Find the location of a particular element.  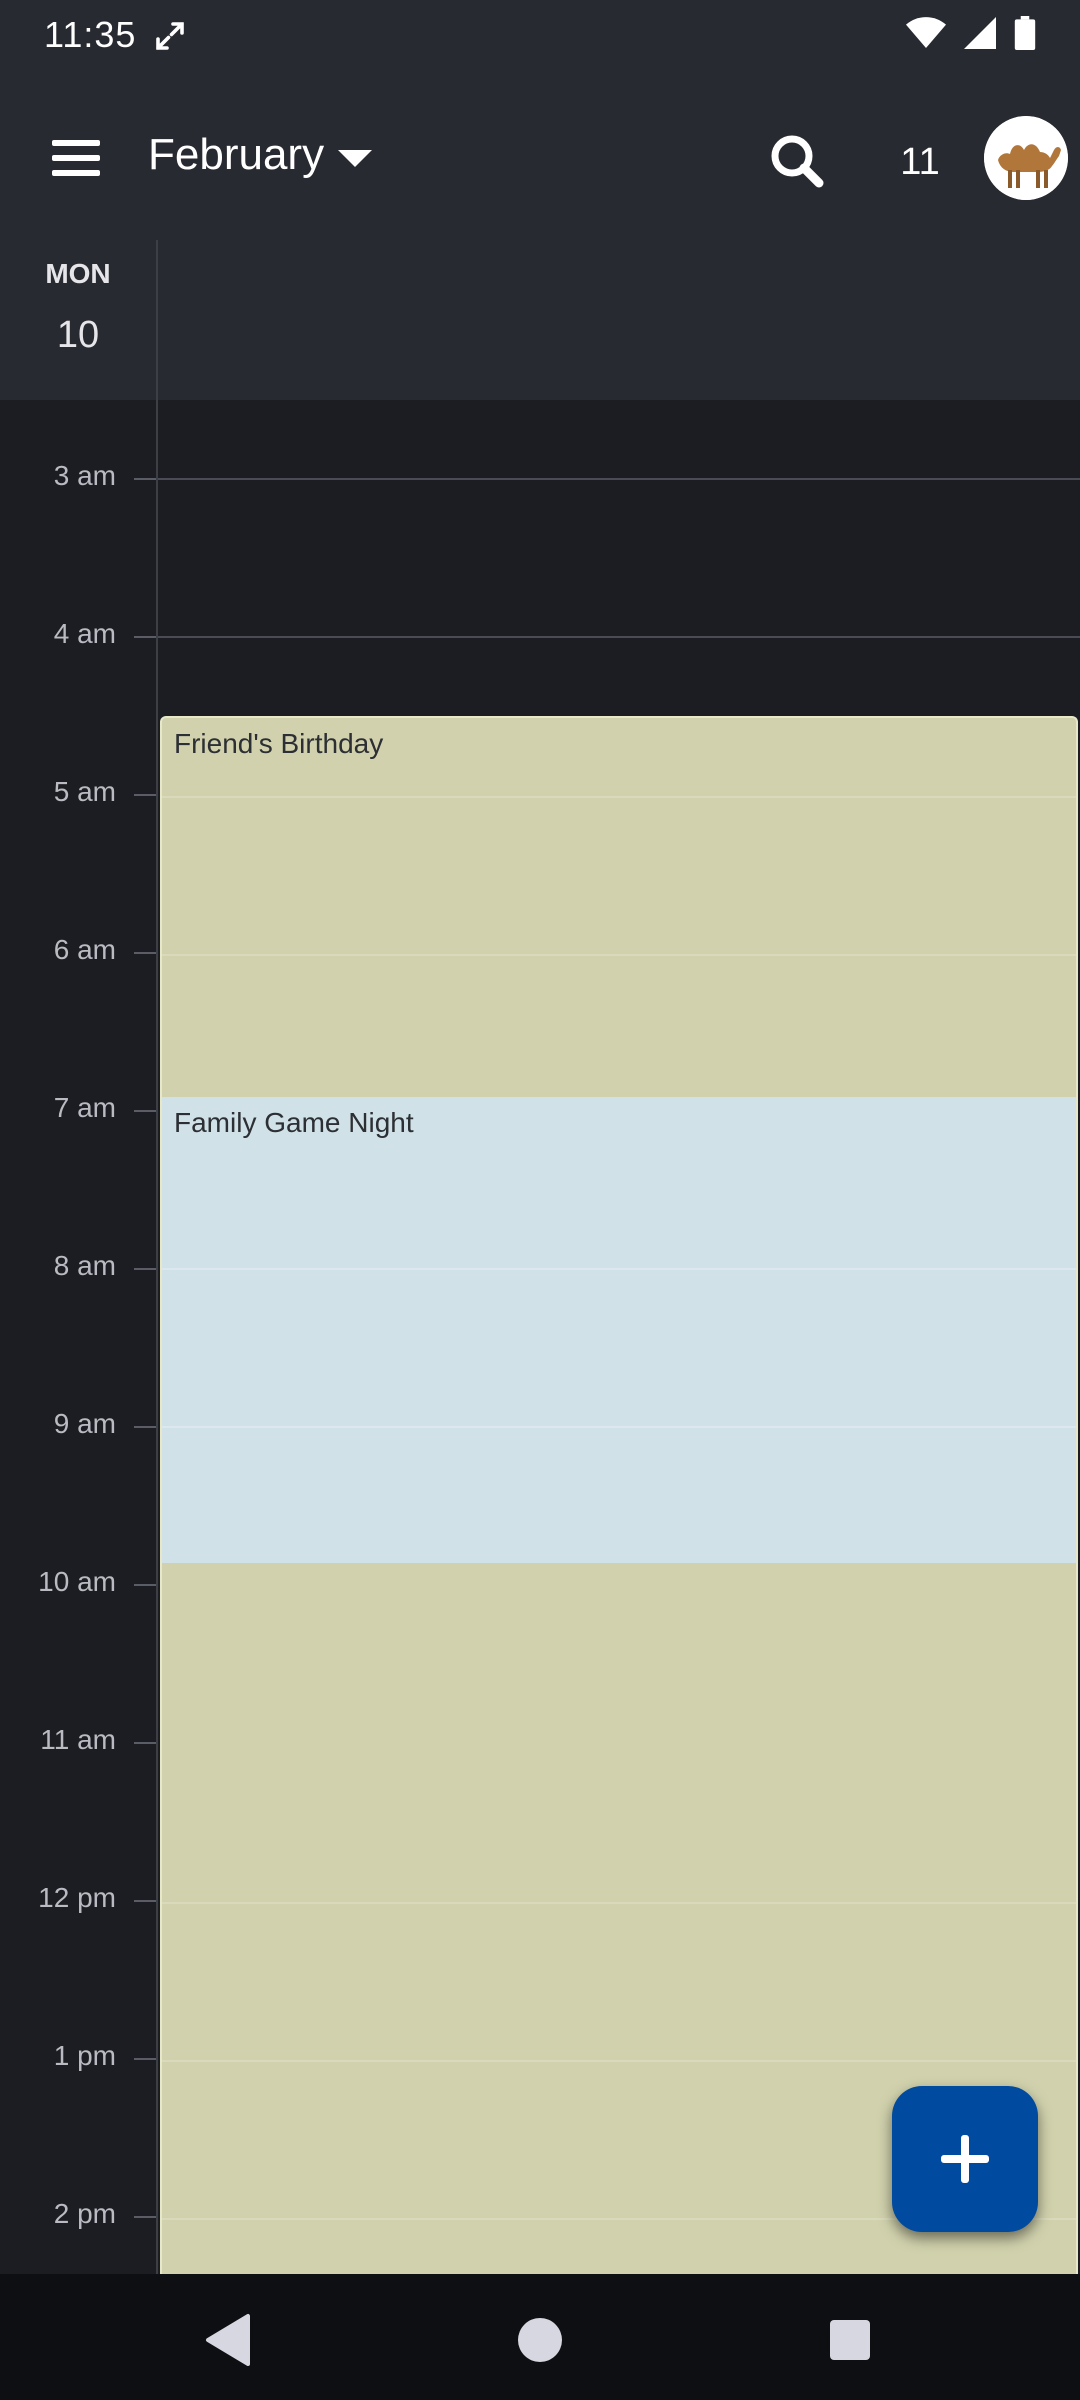

month-selector: February is located at coordinates (260, 155).